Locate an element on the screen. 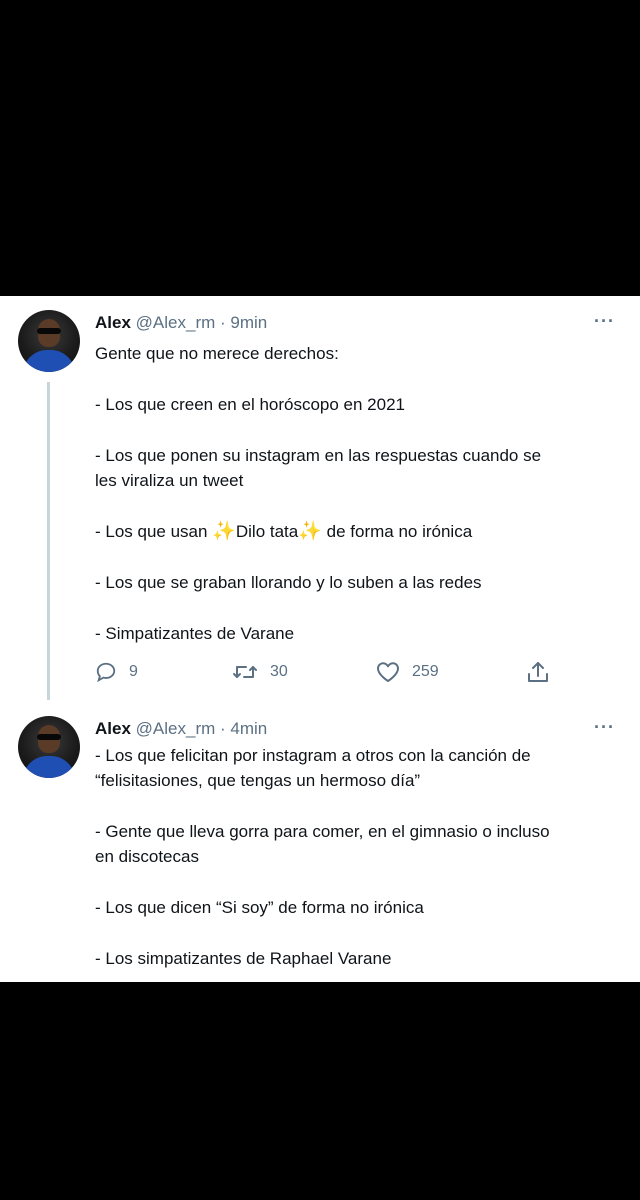 The image size is (640, 1200). retweet-button: 30 is located at coordinates (260, 672).